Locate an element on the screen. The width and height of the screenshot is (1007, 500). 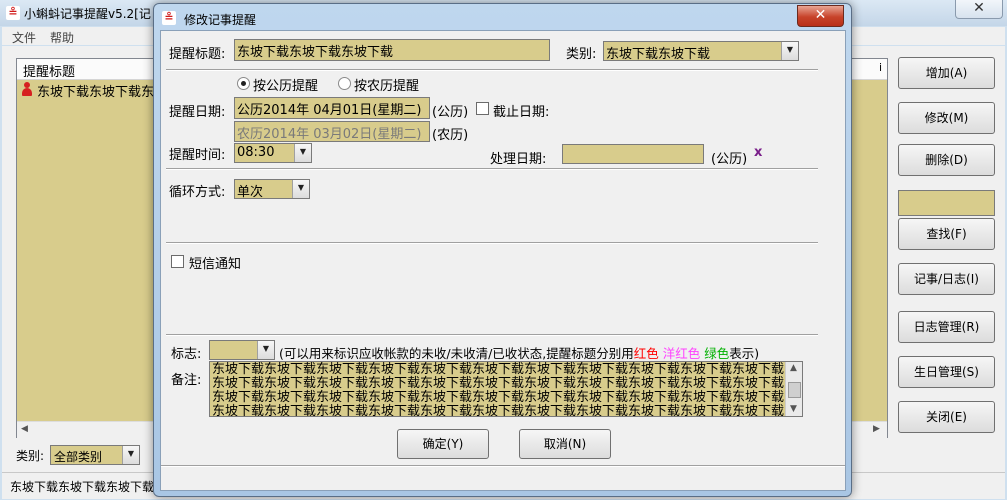
process-date-suffix: (公历) is located at coordinates (729, 159).